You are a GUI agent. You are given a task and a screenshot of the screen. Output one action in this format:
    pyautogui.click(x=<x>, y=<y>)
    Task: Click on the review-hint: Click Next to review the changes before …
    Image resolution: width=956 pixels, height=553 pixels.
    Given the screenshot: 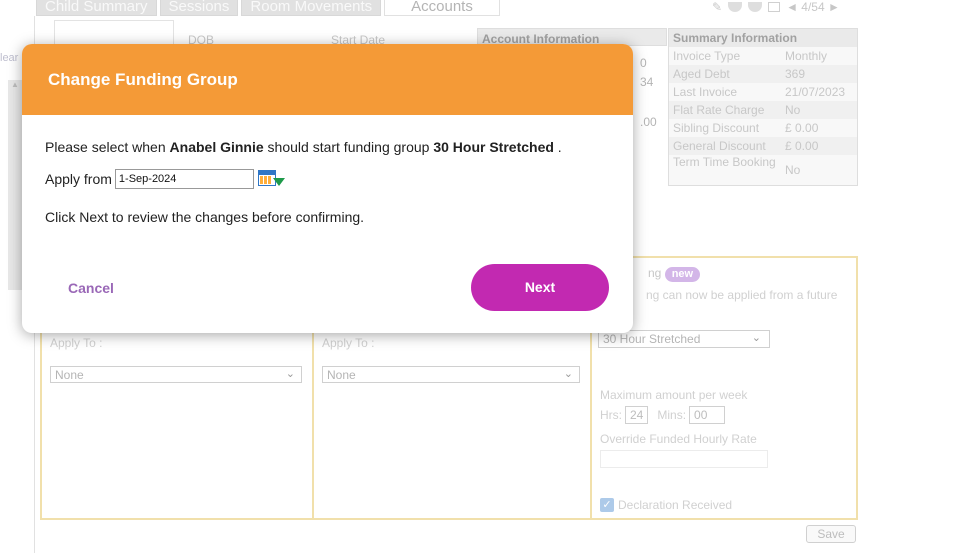 What is the action you would take?
    pyautogui.click(x=205, y=217)
    